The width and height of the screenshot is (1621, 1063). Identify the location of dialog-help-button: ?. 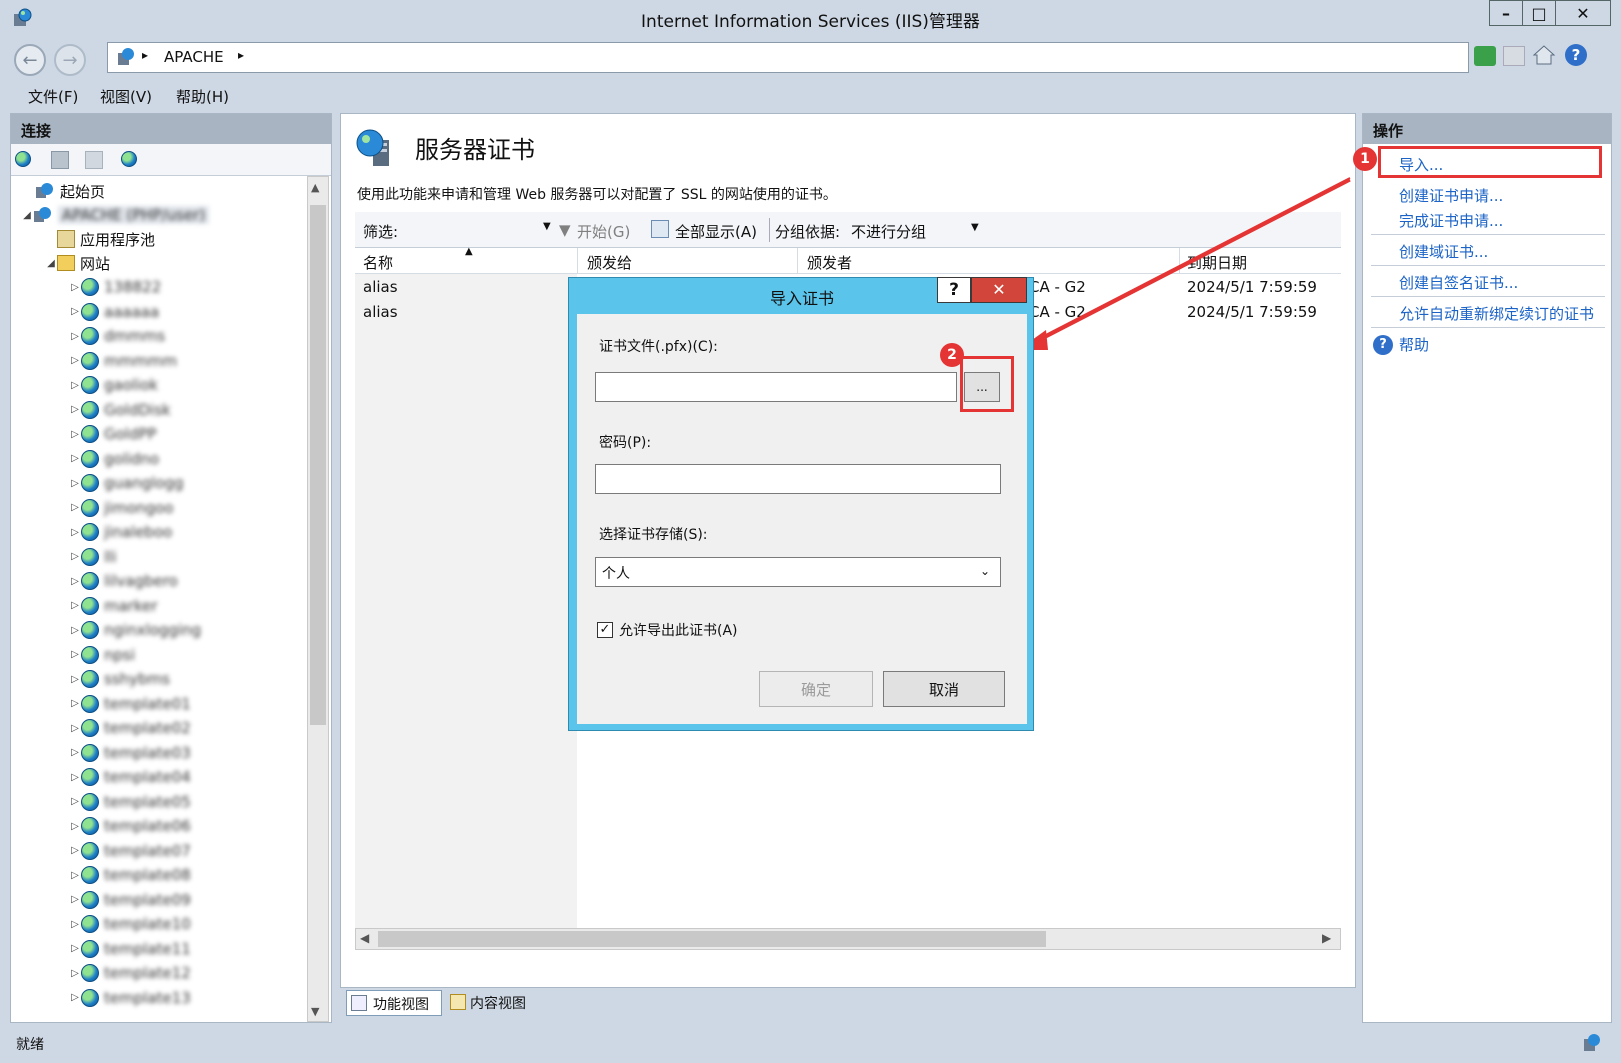
(954, 290).